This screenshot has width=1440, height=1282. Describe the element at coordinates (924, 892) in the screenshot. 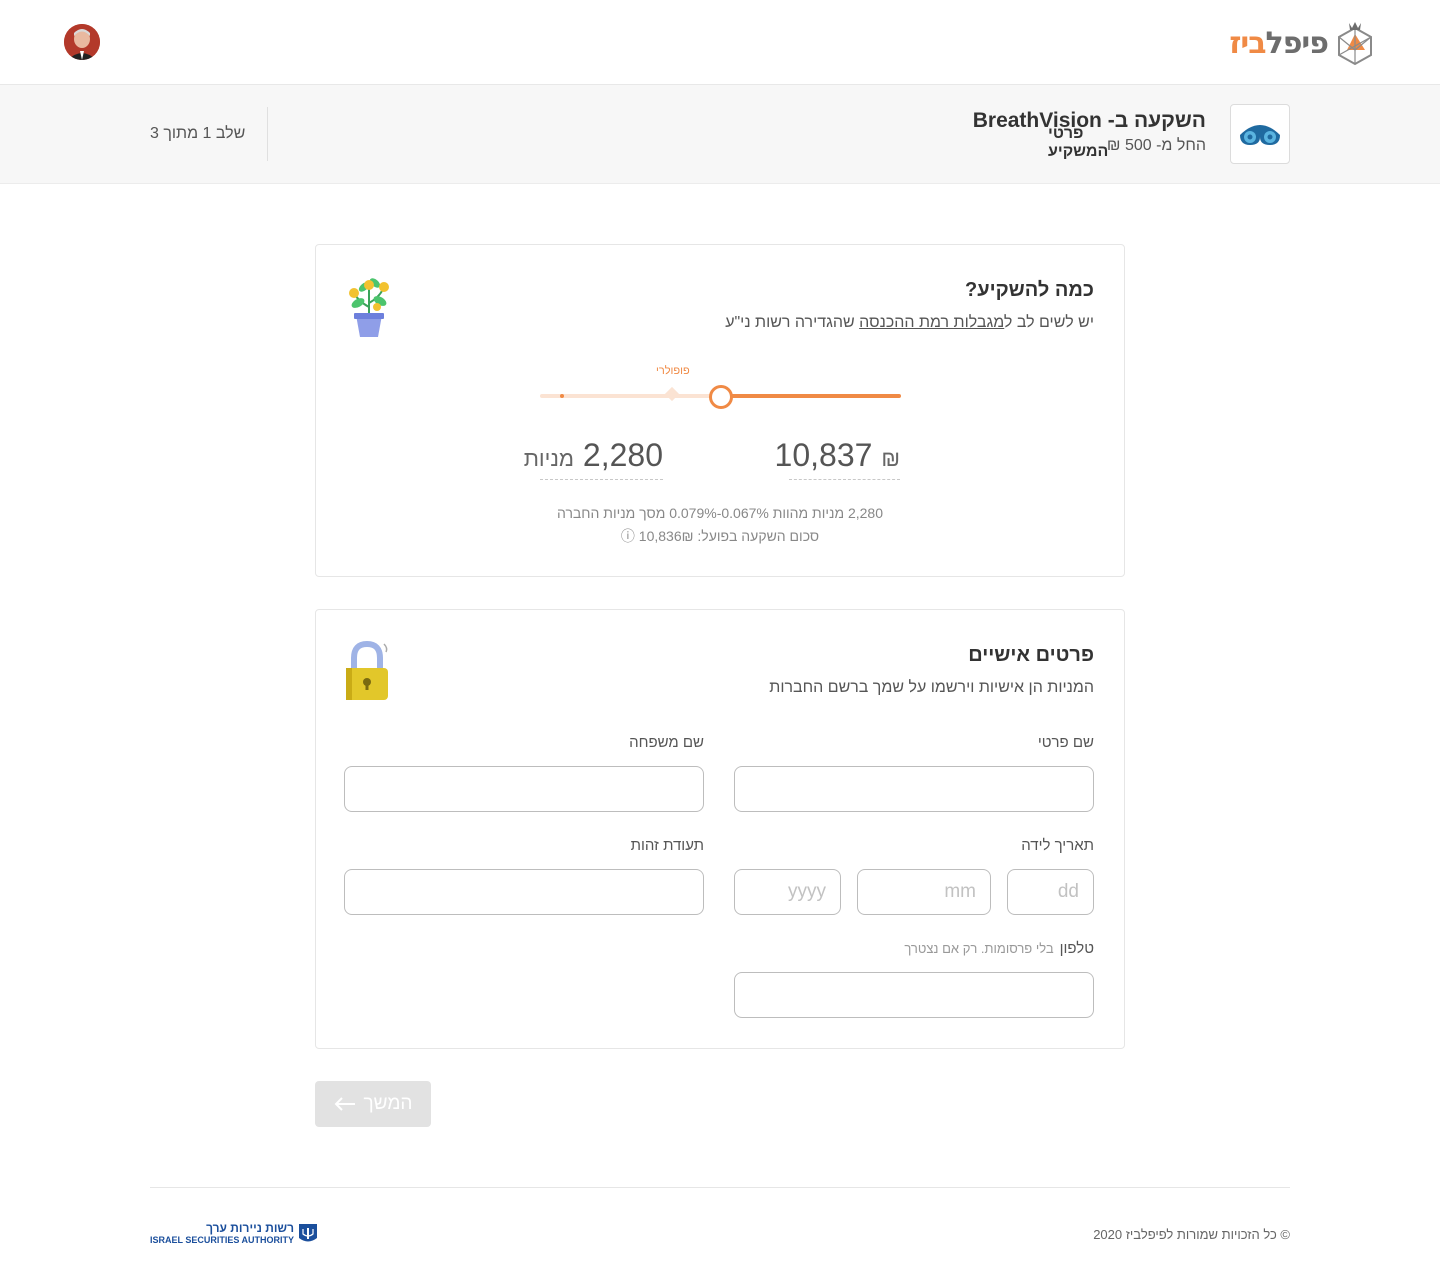

I see `birth-month-input` at that location.